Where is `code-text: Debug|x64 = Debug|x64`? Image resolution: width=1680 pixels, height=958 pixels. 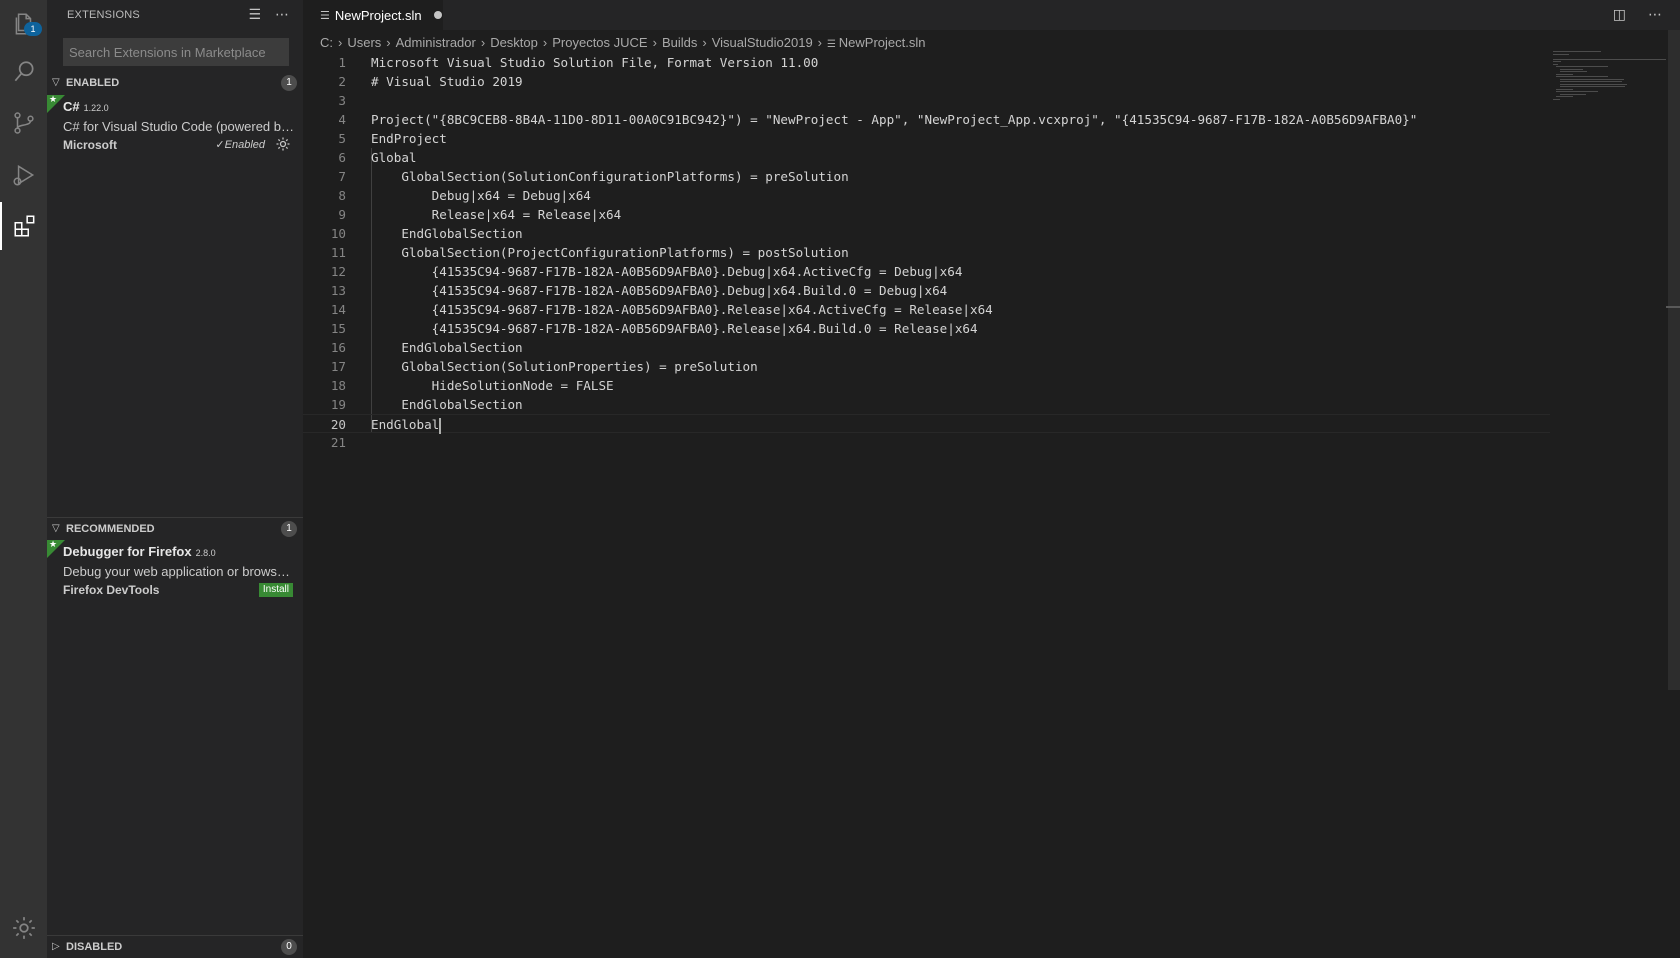
code-text: Debug|x64 = Debug|x64 is located at coordinates (481, 195).